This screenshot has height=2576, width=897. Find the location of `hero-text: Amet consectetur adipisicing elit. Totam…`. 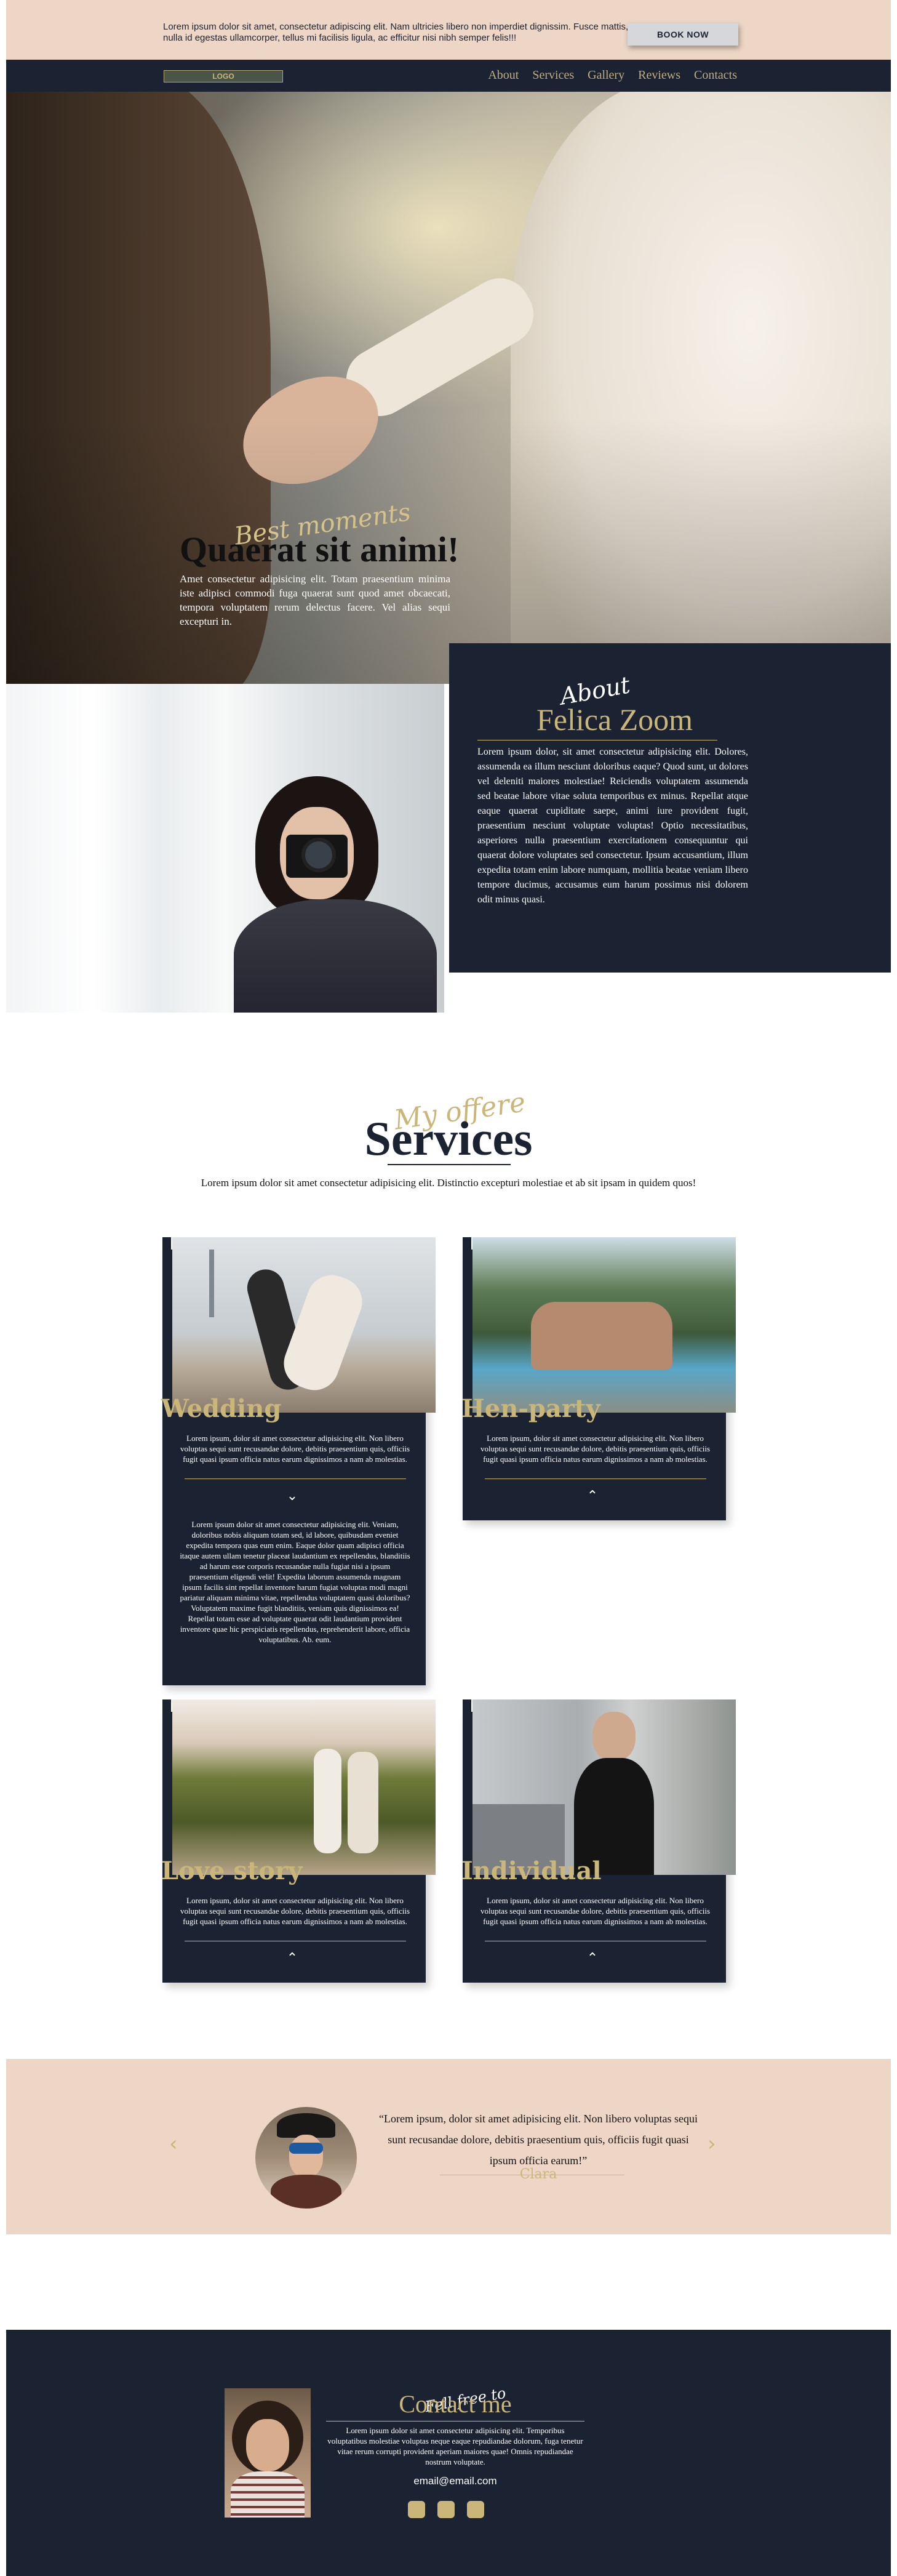

hero-text: Amet consectetur adipisicing elit. Totam… is located at coordinates (315, 600).